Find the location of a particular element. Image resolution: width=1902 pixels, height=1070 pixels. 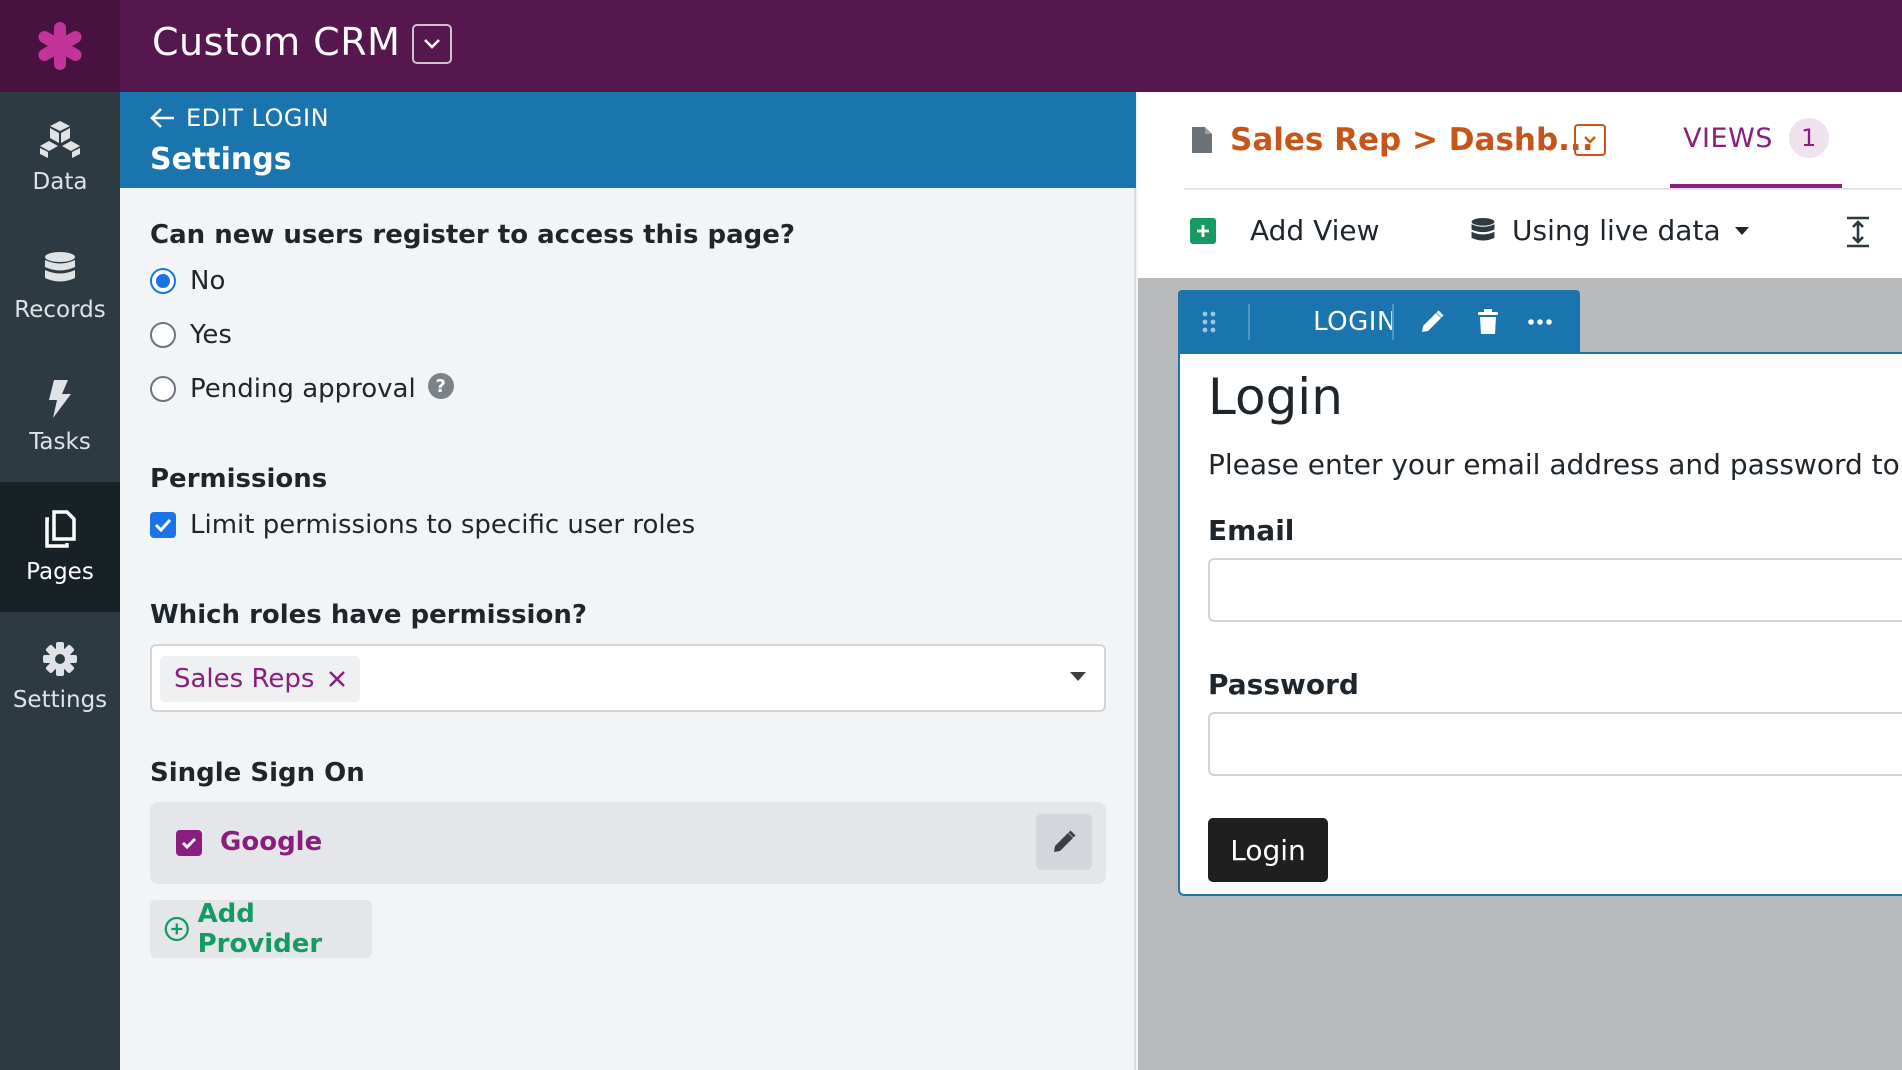

data-mode-dropdown: Using live data is located at coordinates (1609, 230).